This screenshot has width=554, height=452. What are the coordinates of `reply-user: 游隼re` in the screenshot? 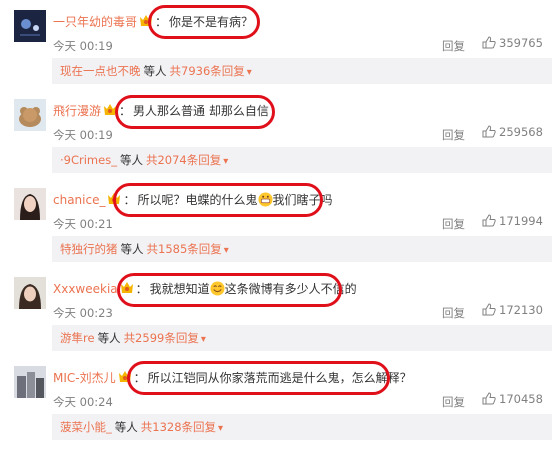 It's located at (77, 338).